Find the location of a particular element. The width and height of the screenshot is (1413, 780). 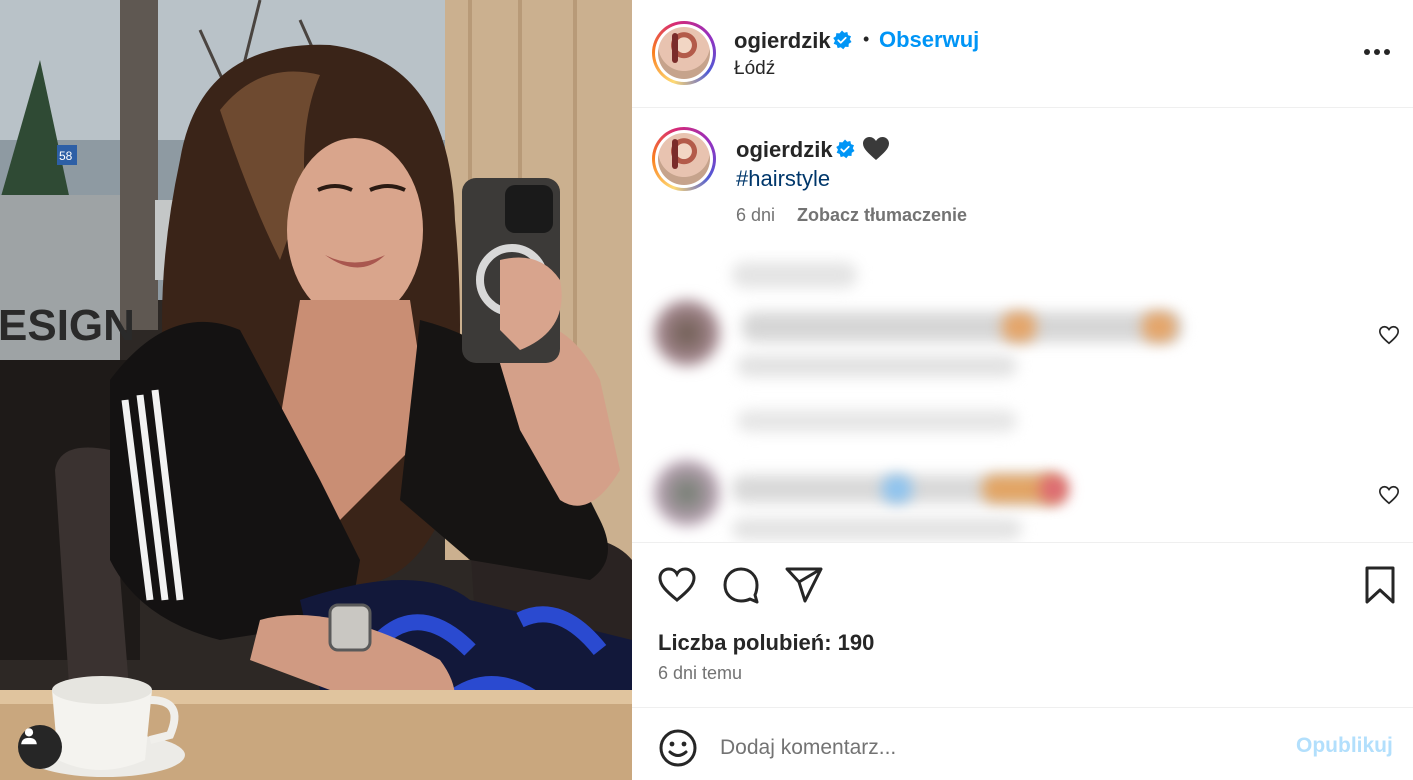

header-avatar is located at coordinates (684, 53).